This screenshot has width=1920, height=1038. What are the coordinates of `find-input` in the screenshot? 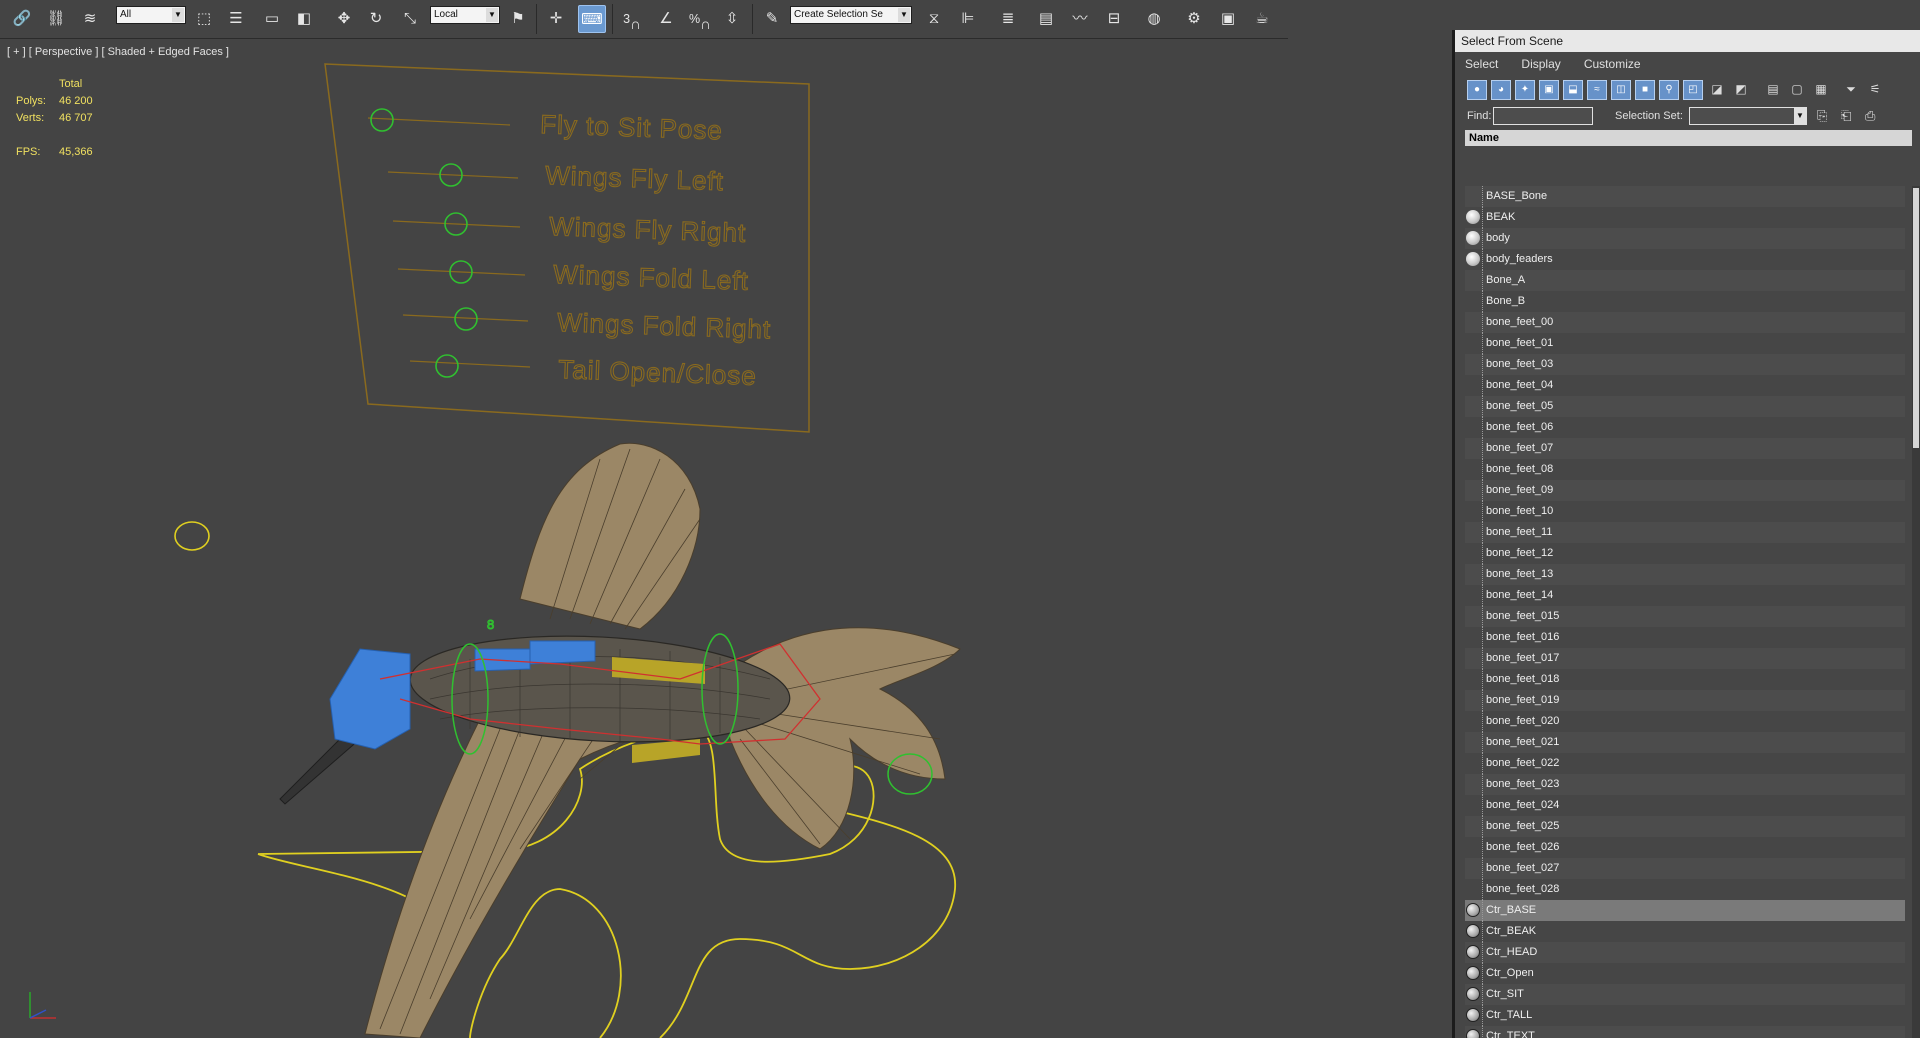 It's located at (1543, 116).